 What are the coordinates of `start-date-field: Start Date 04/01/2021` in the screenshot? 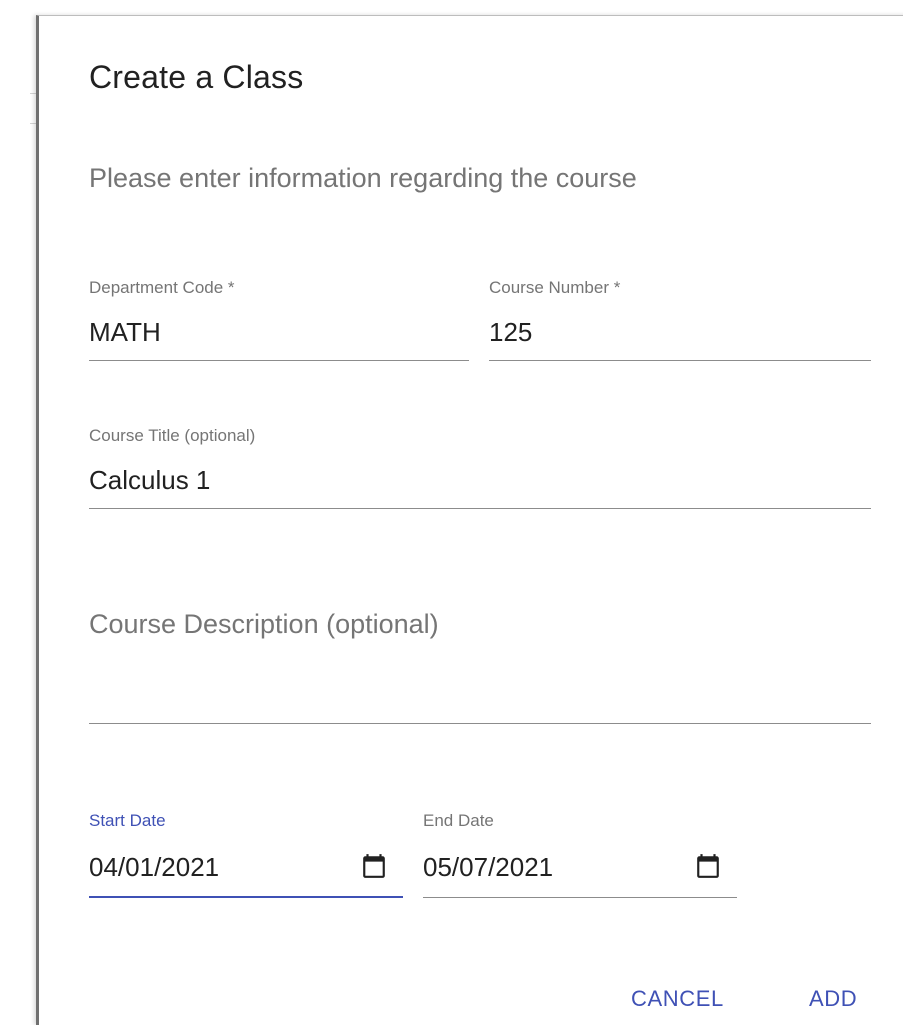 It's located at (246, 855).